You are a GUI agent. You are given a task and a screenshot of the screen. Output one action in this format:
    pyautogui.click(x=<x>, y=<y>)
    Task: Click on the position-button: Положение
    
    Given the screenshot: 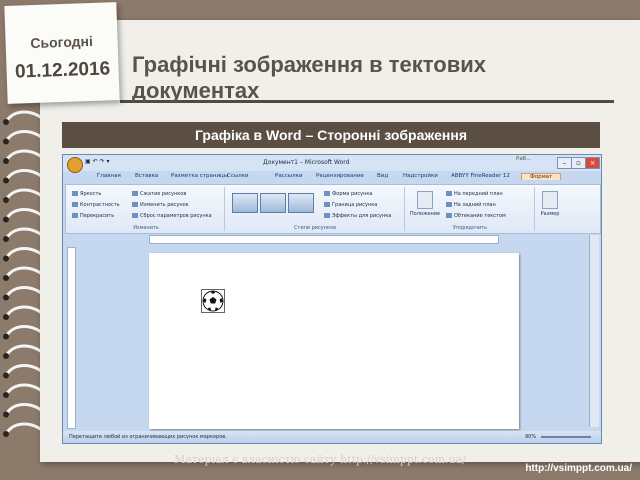 What is the action you would take?
    pyautogui.click(x=425, y=204)
    